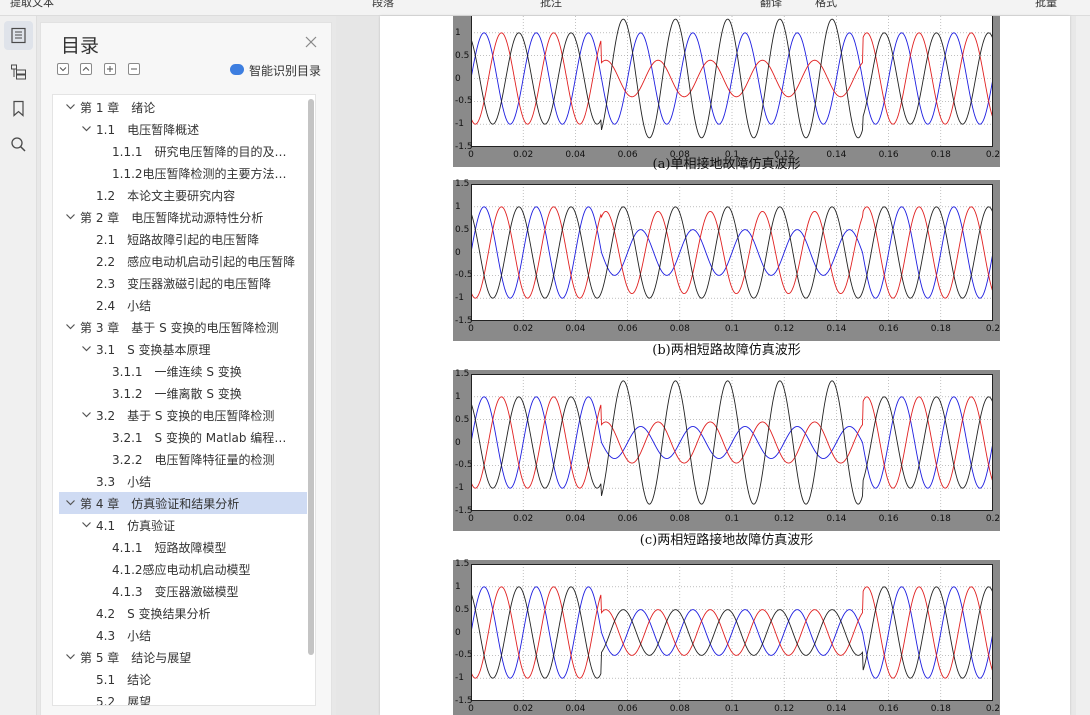  I want to click on canvas-background, so click(358, 365).